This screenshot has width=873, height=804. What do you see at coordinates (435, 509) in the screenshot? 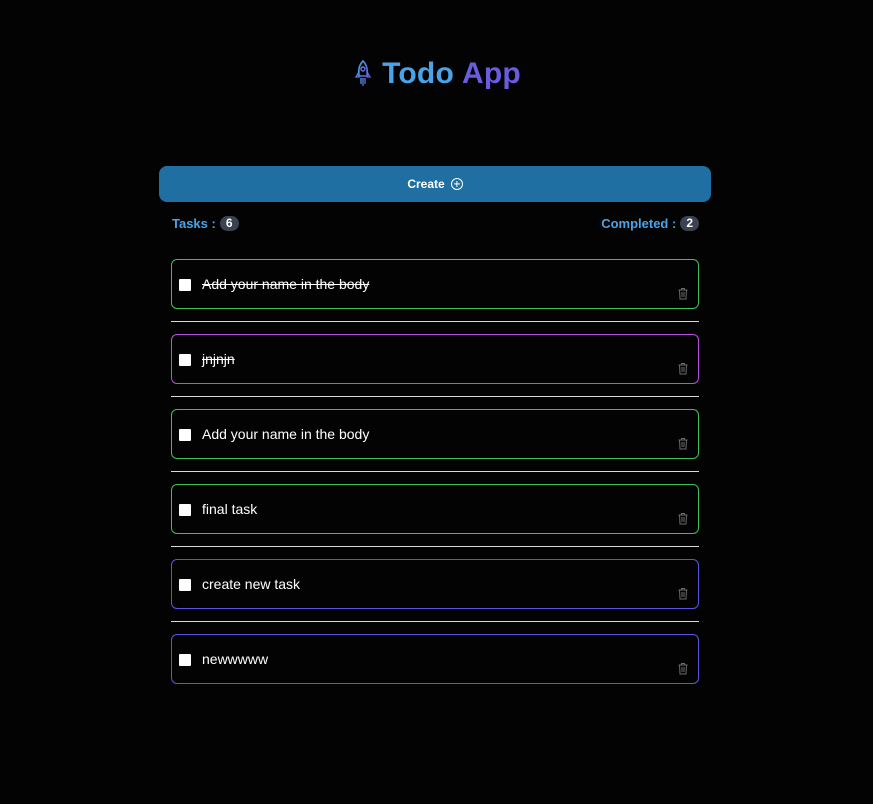
I see `task-card: final task` at bounding box center [435, 509].